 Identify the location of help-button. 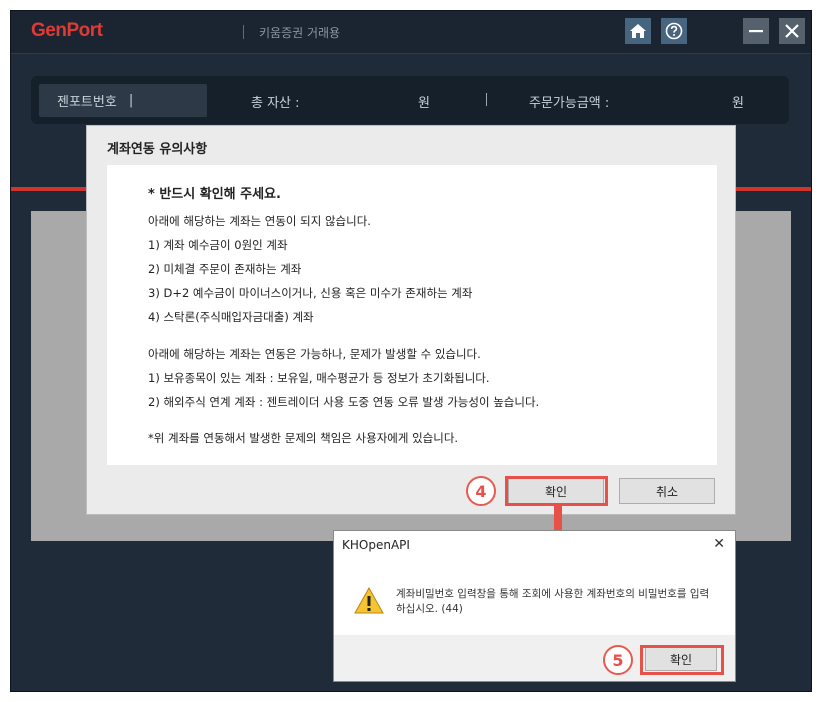
(674, 31).